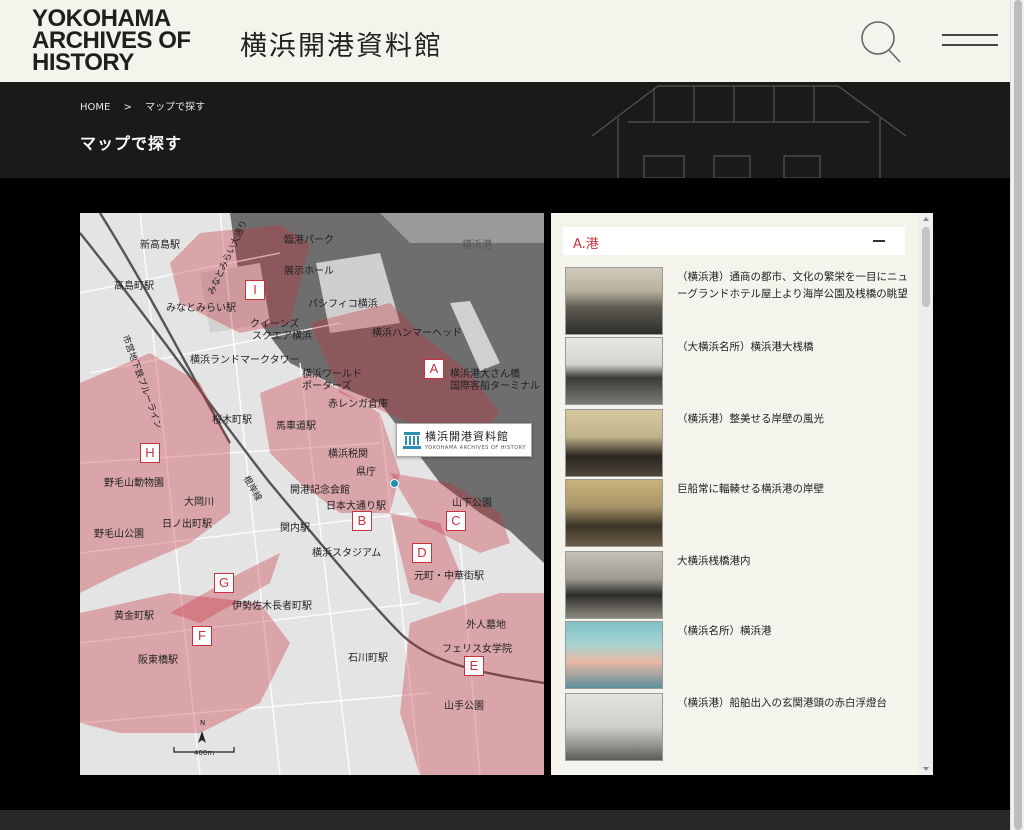  I want to click on list-item: （横浜港）船舶出入の玄関港頭の赤白浮燈台, so click(740, 728).